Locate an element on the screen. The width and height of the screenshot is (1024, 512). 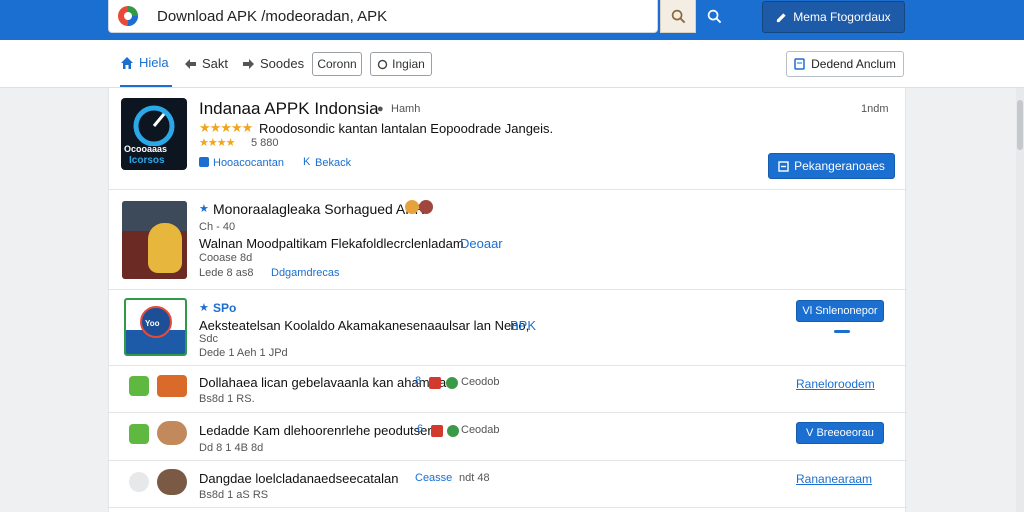
search-icon is located at coordinates (678, 16).